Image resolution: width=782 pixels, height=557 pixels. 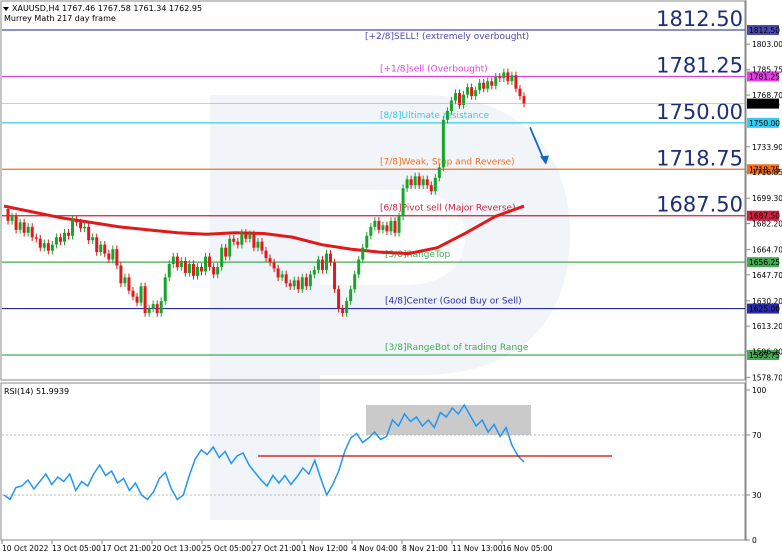 What do you see at coordinates (767, 250) in the screenshot?
I see `price-axis-tick-label: 1664.70` at bounding box center [767, 250].